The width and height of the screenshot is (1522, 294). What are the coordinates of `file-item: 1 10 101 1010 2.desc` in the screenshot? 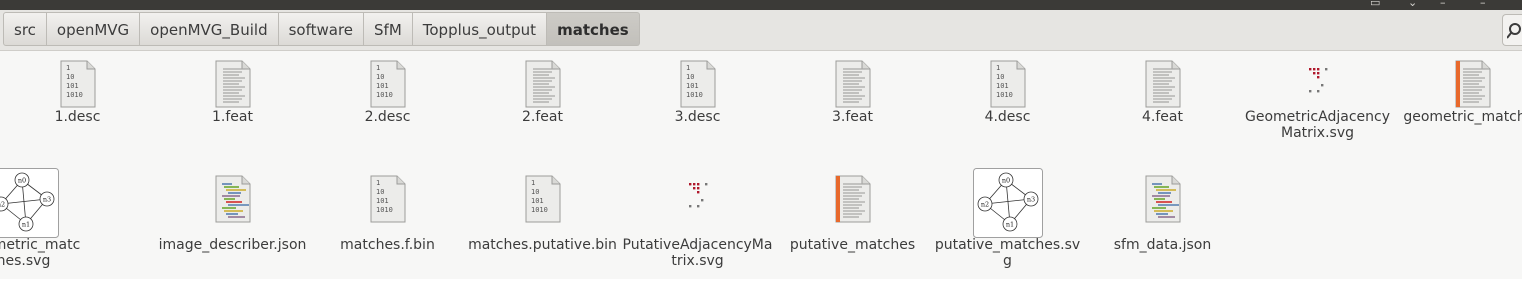 It's located at (387, 108).